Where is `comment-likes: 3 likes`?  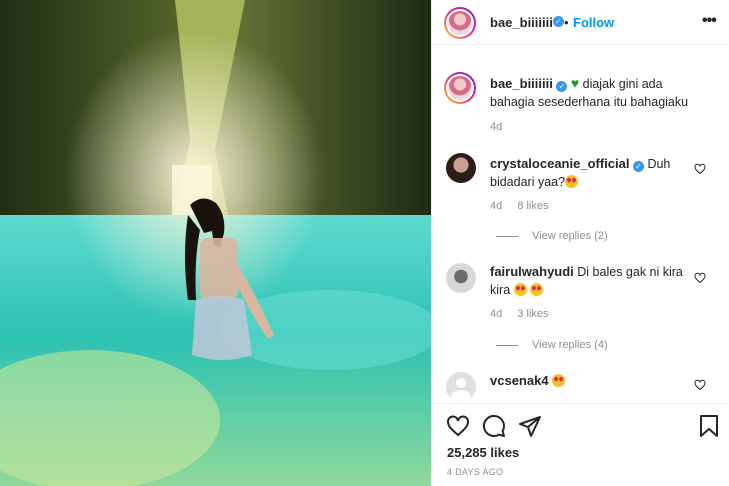 comment-likes: 3 likes is located at coordinates (532, 314).